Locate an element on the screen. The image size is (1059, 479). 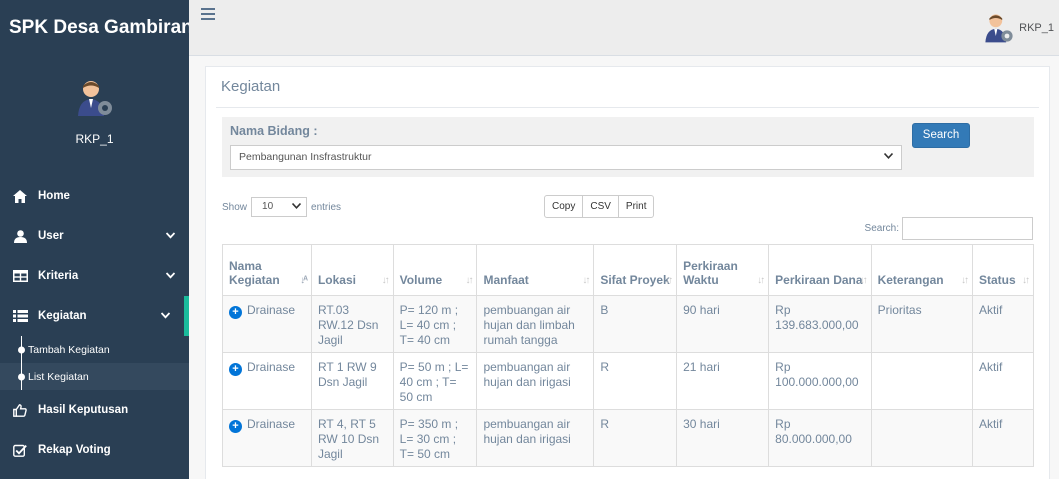
cell-lokasi: RT.03 RW.12 Dsn Jagil is located at coordinates (352, 324).